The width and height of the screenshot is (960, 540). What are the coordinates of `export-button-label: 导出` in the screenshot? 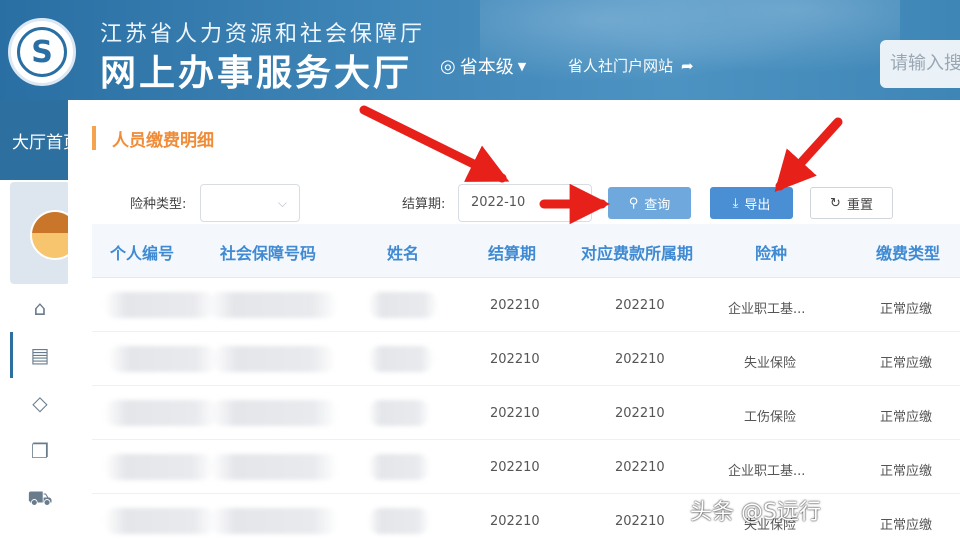 It's located at (757, 205).